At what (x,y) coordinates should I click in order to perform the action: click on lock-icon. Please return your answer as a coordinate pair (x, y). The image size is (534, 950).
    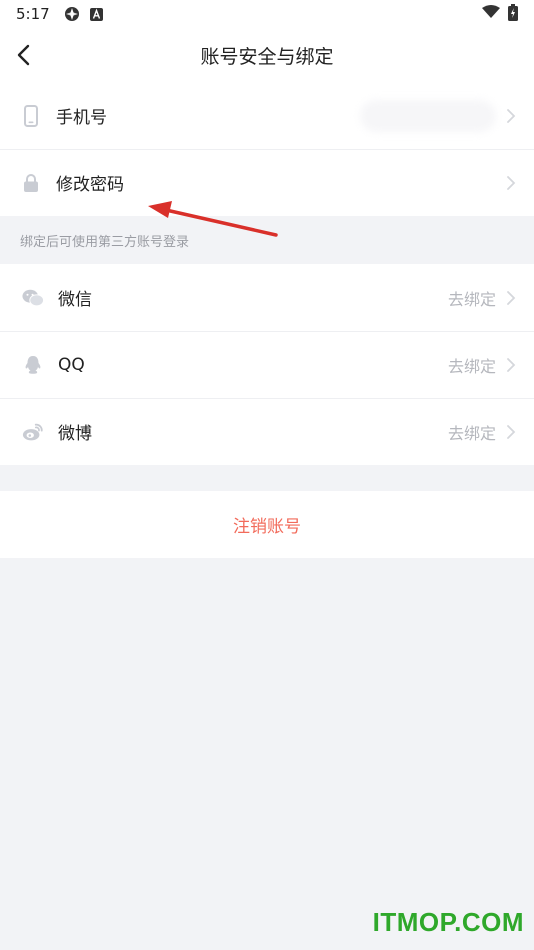
    Looking at the image, I should click on (31, 183).